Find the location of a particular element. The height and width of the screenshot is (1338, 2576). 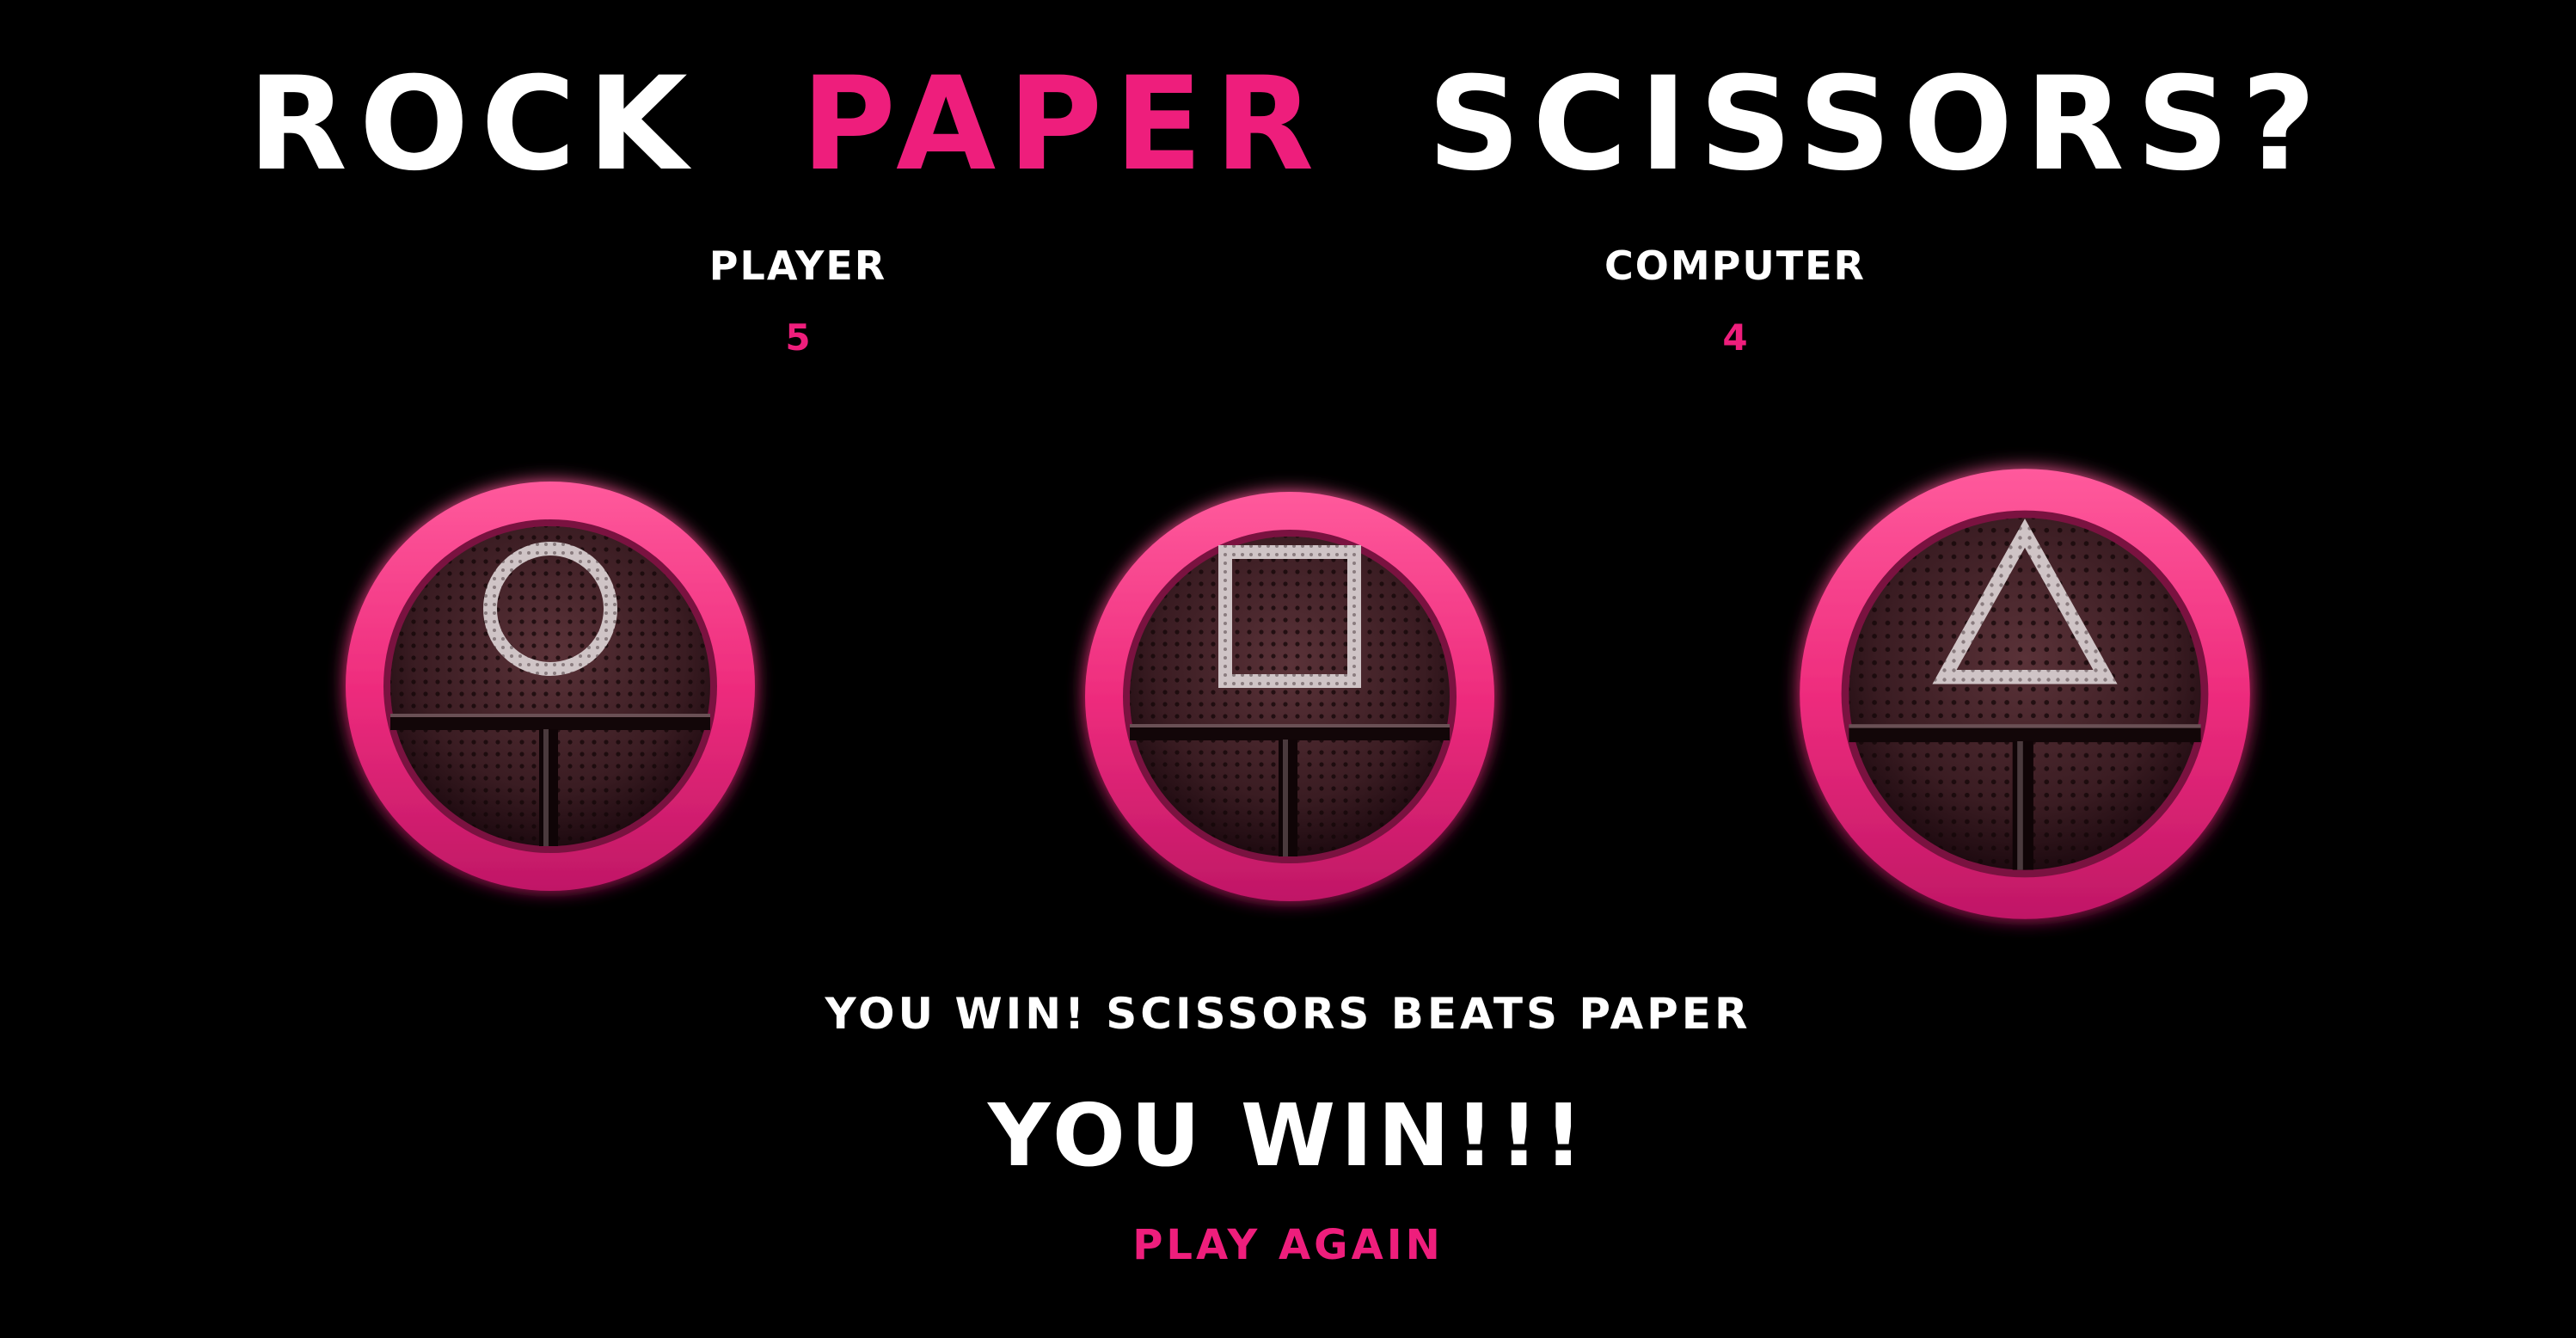

rock-button is located at coordinates (550, 686).